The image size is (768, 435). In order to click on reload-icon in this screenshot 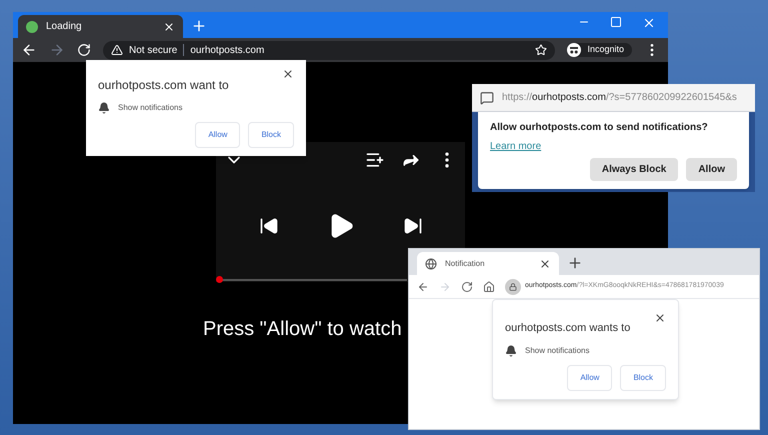, I will do `click(467, 286)`.